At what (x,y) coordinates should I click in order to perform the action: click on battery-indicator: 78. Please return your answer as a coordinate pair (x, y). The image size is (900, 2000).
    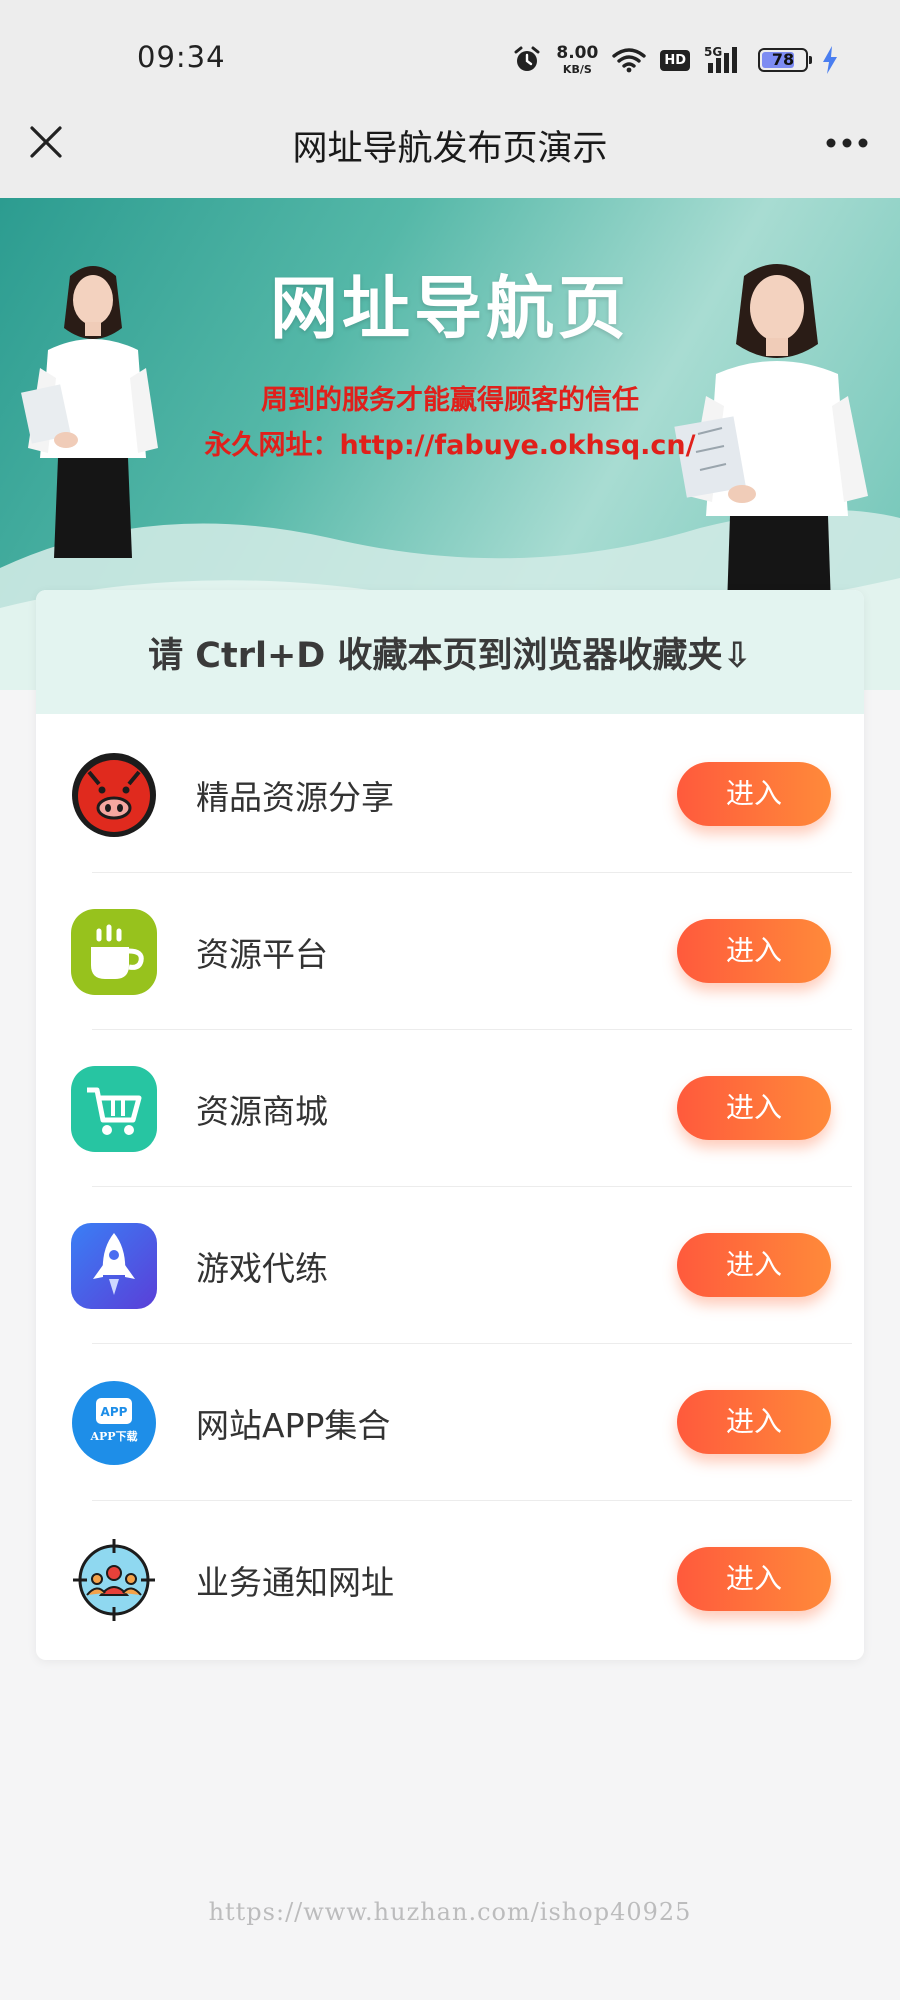
    Looking at the image, I should click on (785, 60).